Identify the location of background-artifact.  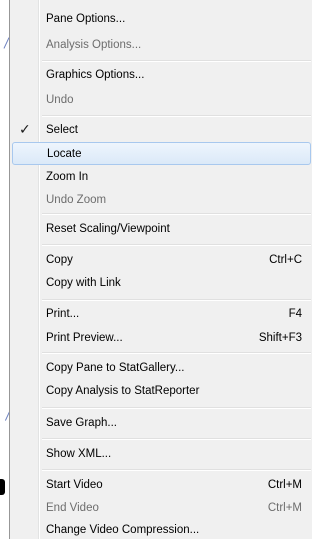
(2, 487).